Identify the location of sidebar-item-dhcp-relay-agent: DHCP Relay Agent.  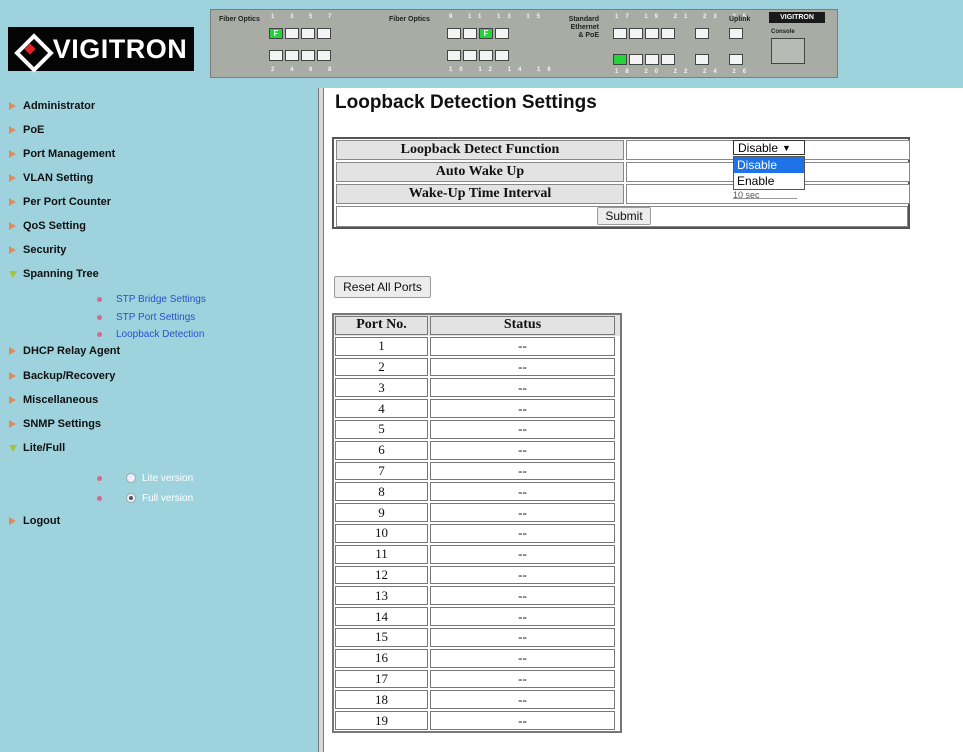
(64, 351).